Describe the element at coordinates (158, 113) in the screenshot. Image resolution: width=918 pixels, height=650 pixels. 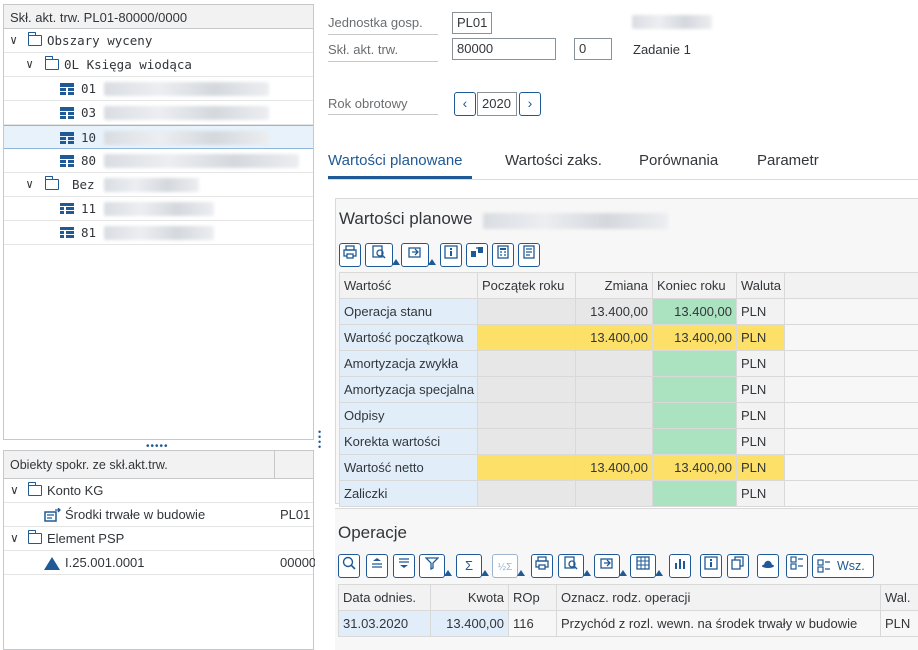
I see `tree-node-area-03: 03` at that location.